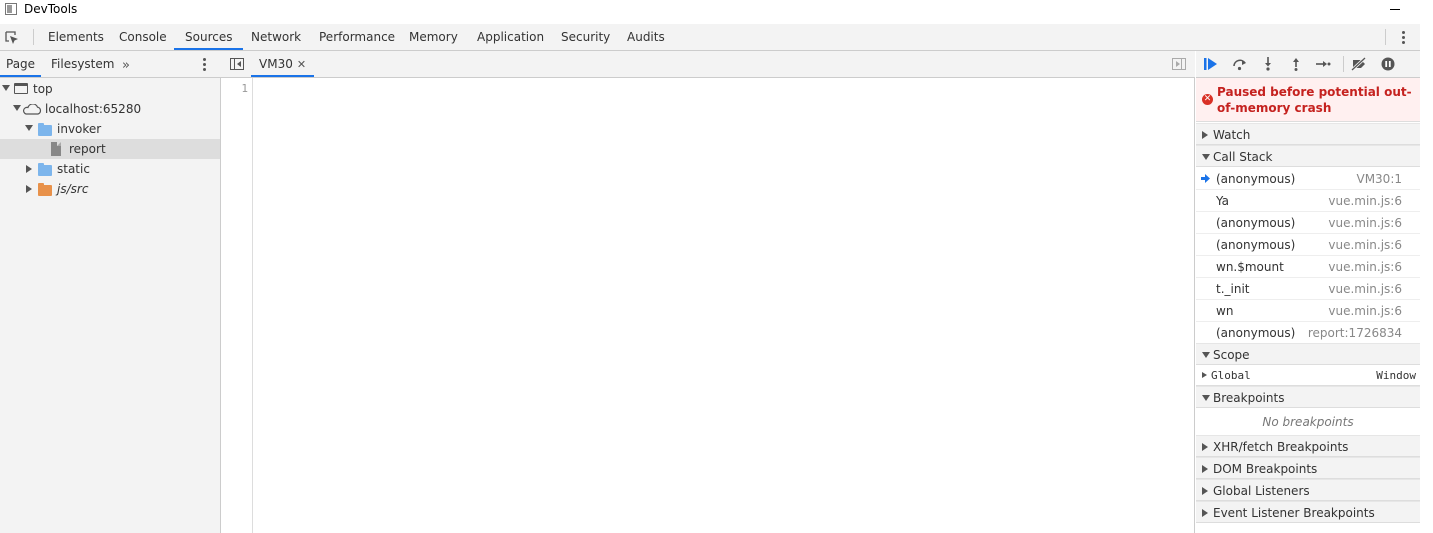  Describe the element at coordinates (79, 129) in the screenshot. I see `tree-item-label: invoker` at that location.